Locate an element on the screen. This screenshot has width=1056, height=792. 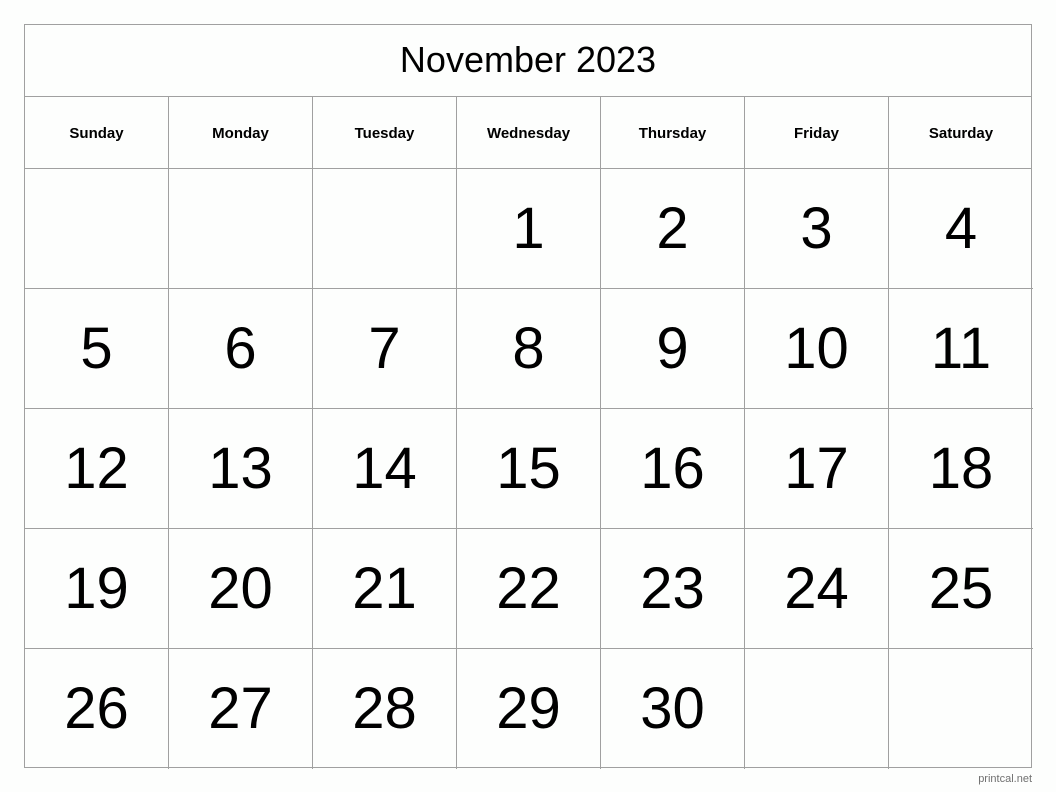
day-cell: 7 is located at coordinates (385, 349).